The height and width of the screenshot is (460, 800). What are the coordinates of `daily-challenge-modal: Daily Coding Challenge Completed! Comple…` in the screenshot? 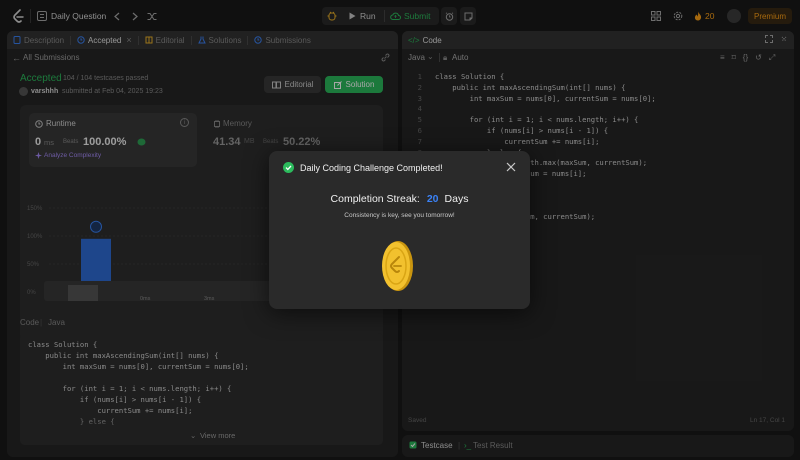 It's located at (399, 230).